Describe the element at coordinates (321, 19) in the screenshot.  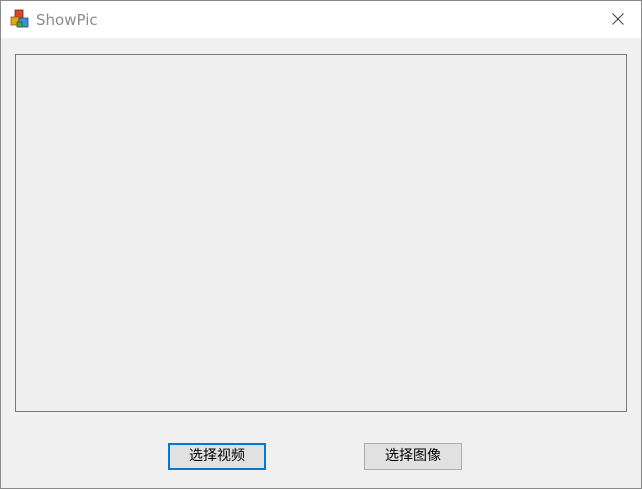
I see `title-bar: ShowPic` at that location.